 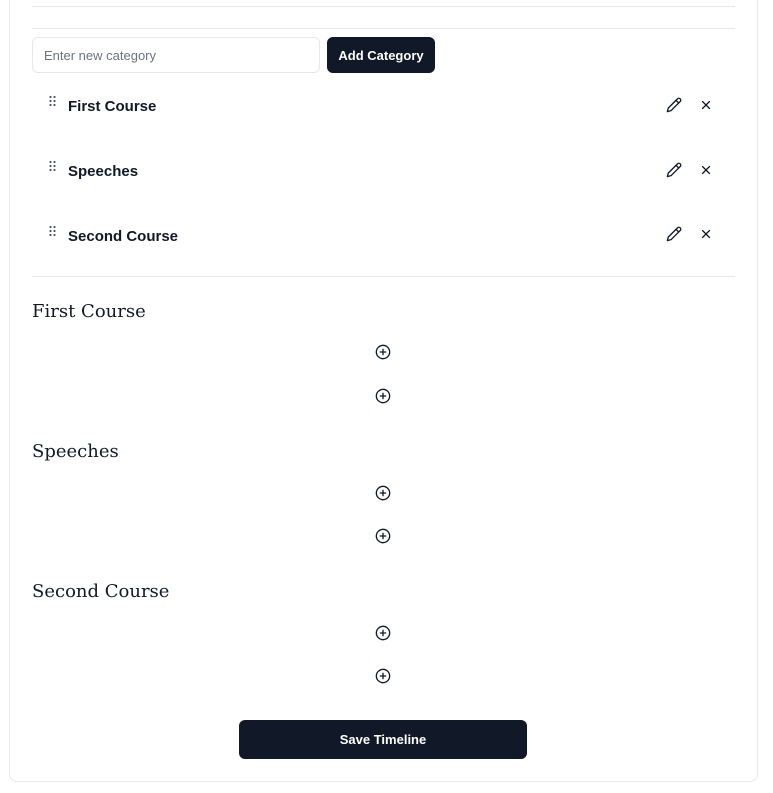 I want to click on category-item: Second Course, so click(x=383, y=245).